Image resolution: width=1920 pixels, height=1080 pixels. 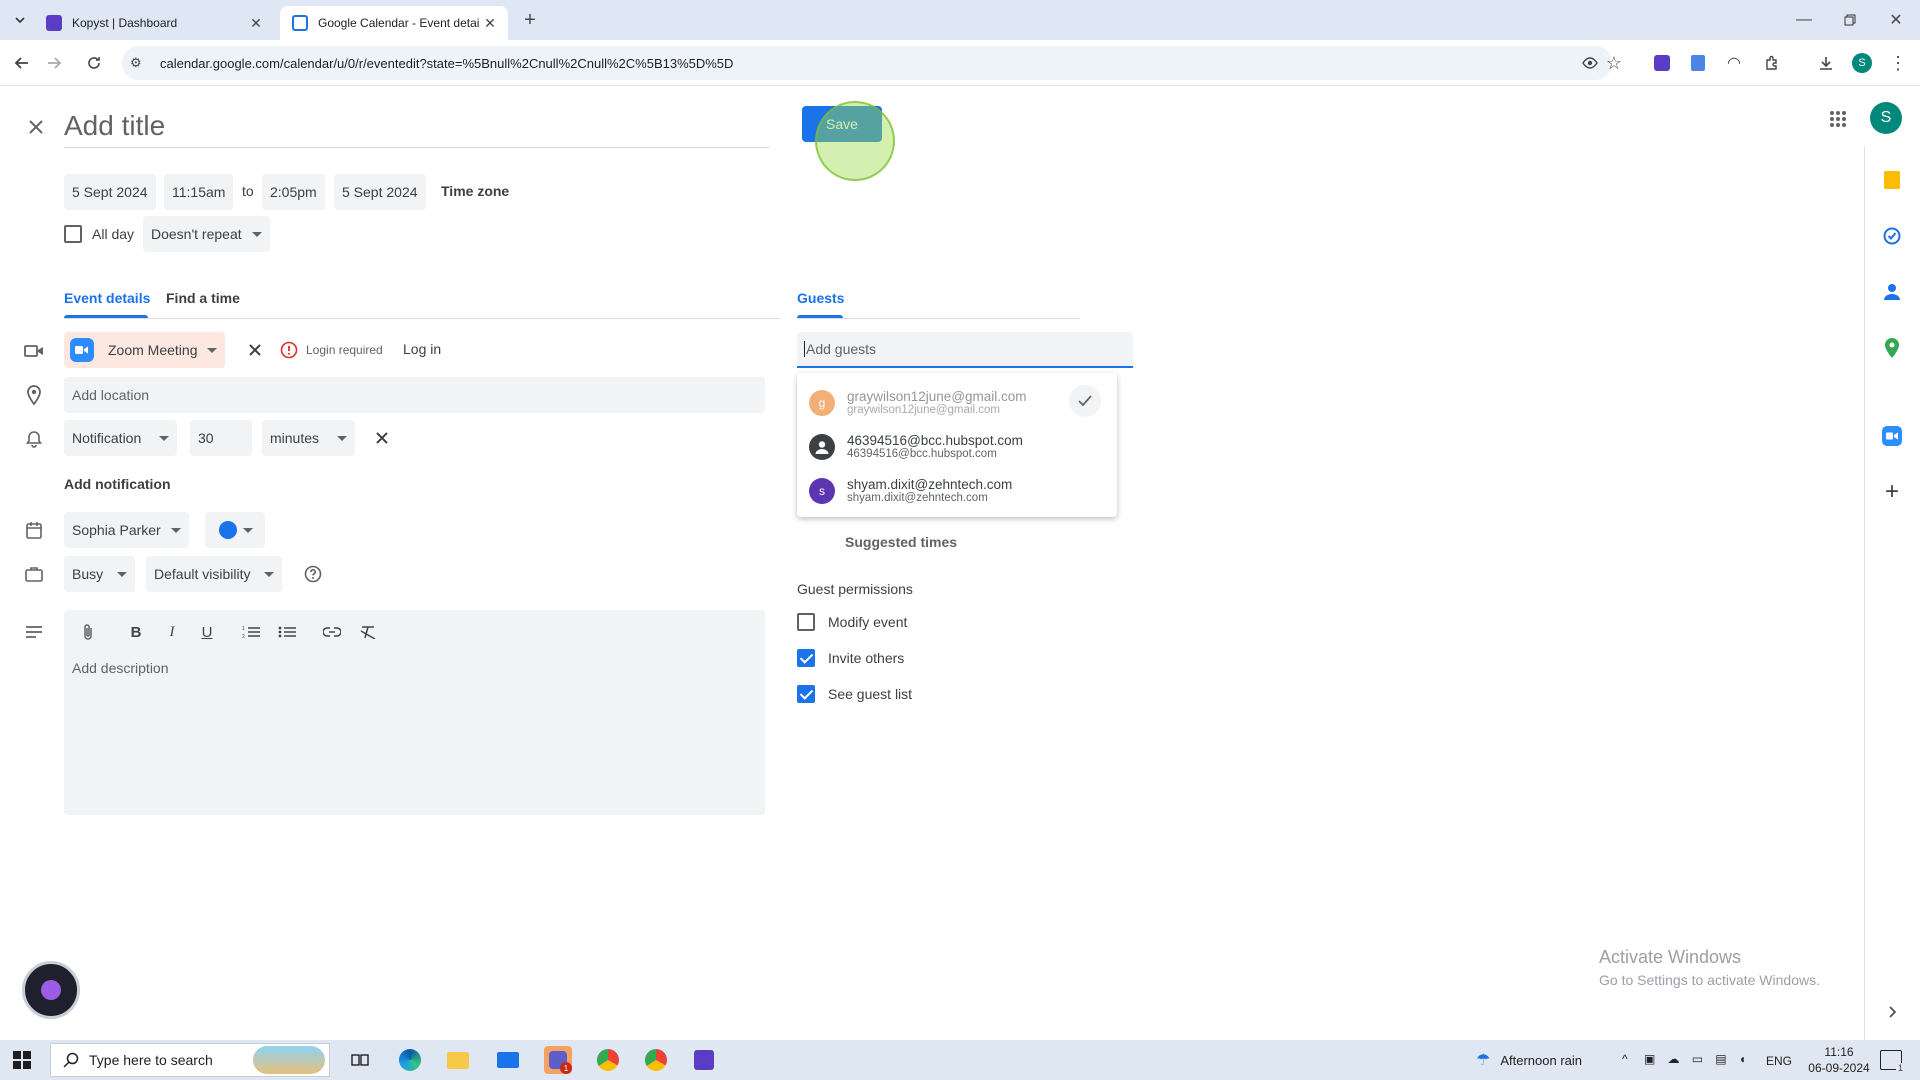 What do you see at coordinates (73, 234) in the screenshot?
I see `all-day-checkbox` at bounding box center [73, 234].